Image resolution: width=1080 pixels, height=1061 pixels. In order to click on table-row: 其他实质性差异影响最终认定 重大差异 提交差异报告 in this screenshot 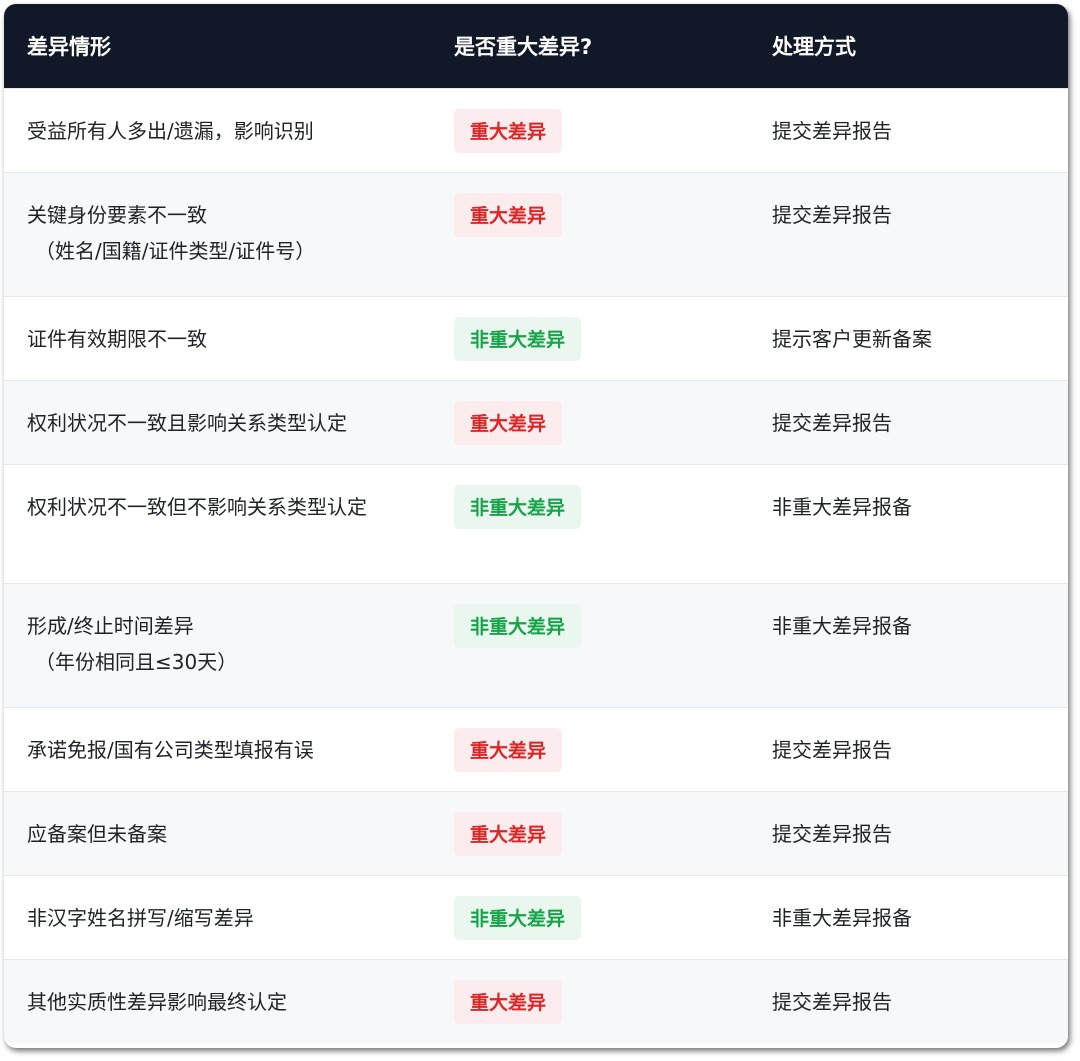, I will do `click(536, 1001)`.